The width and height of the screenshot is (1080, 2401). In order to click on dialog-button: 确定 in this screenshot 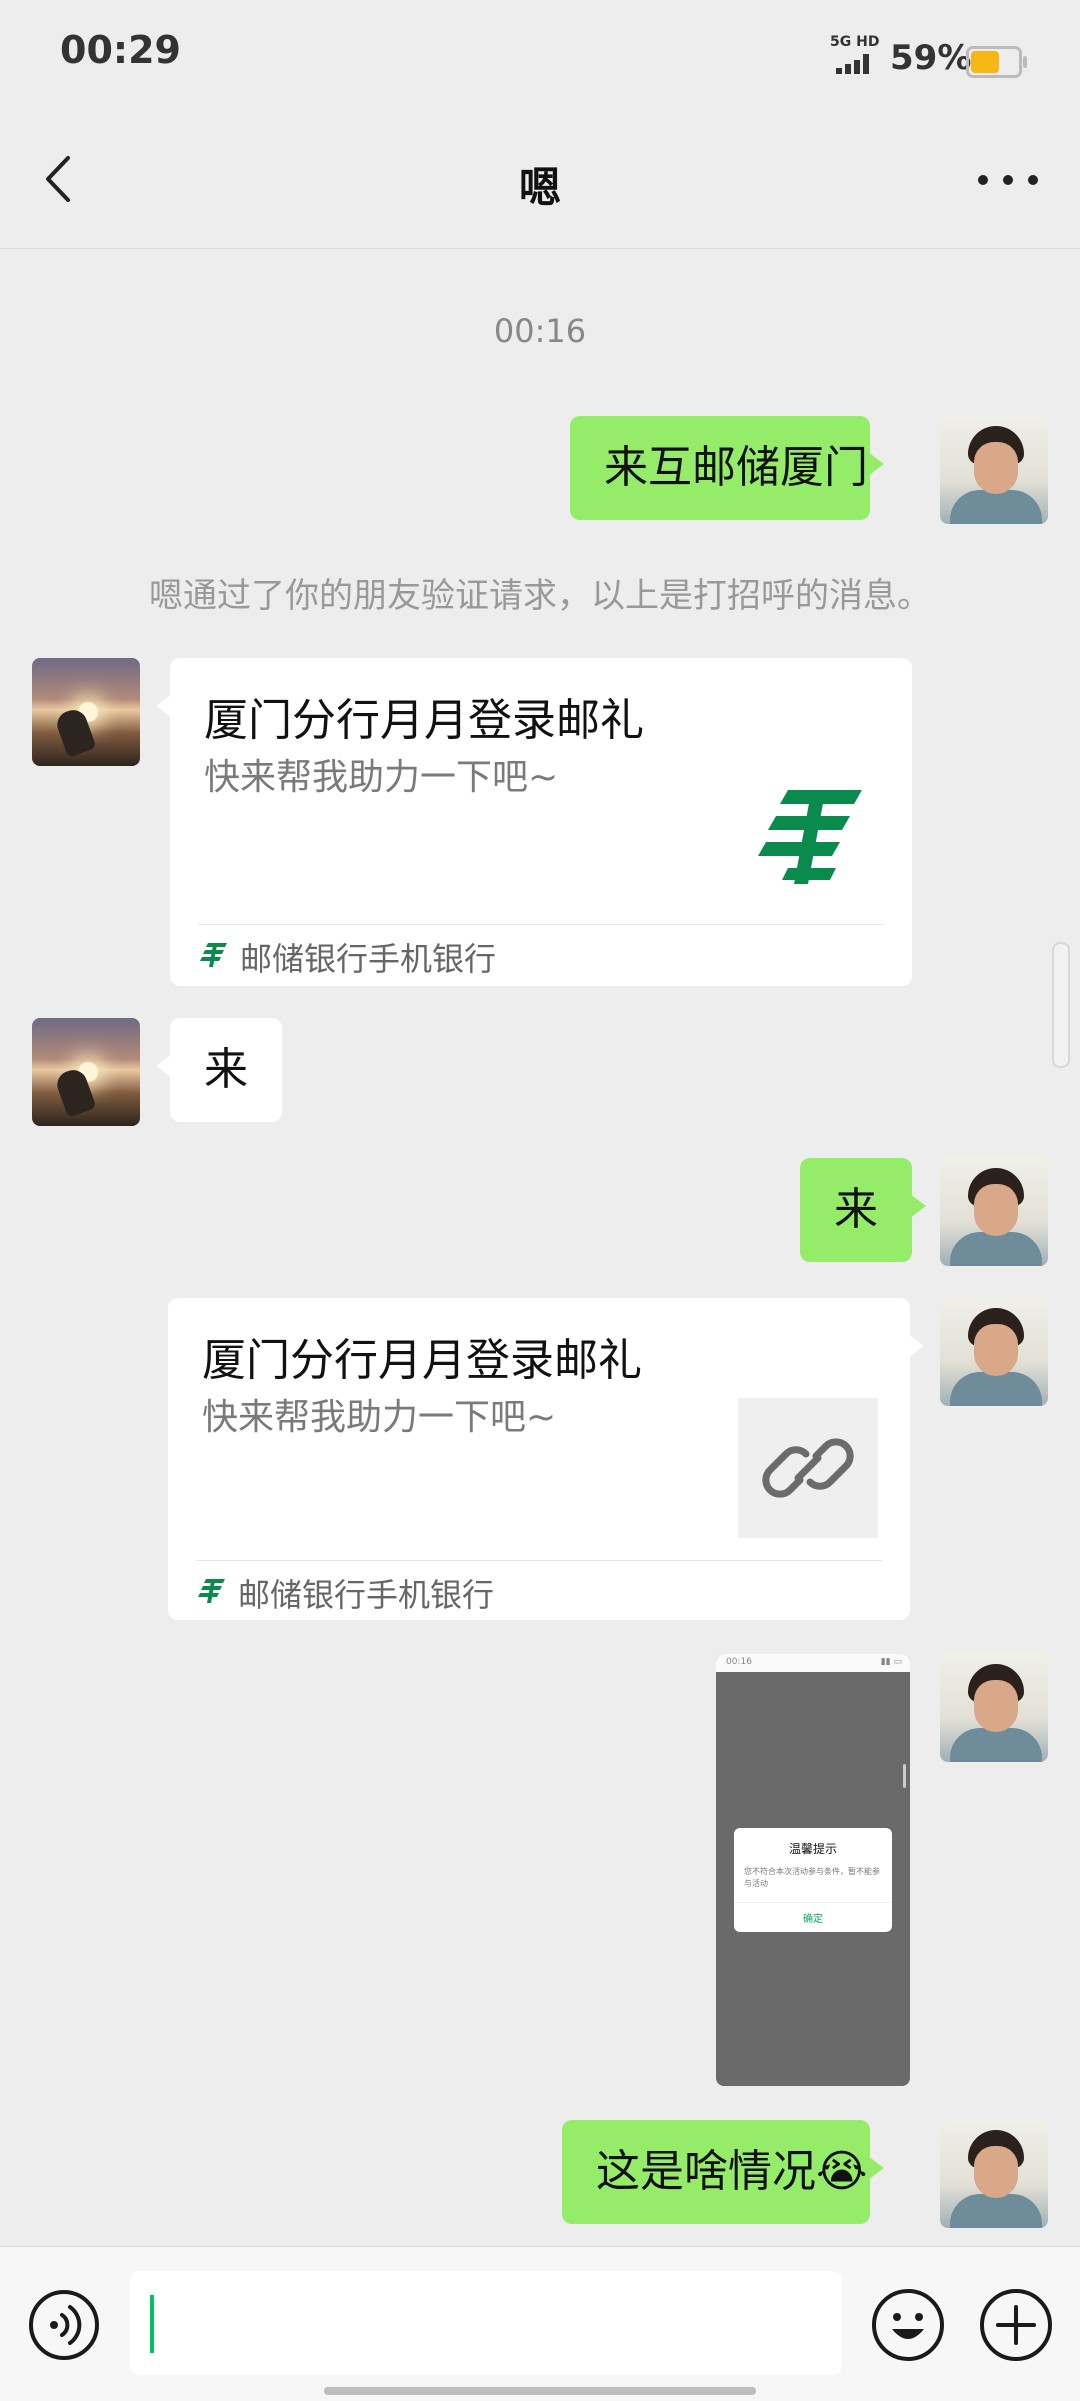, I will do `click(813, 1919)`.